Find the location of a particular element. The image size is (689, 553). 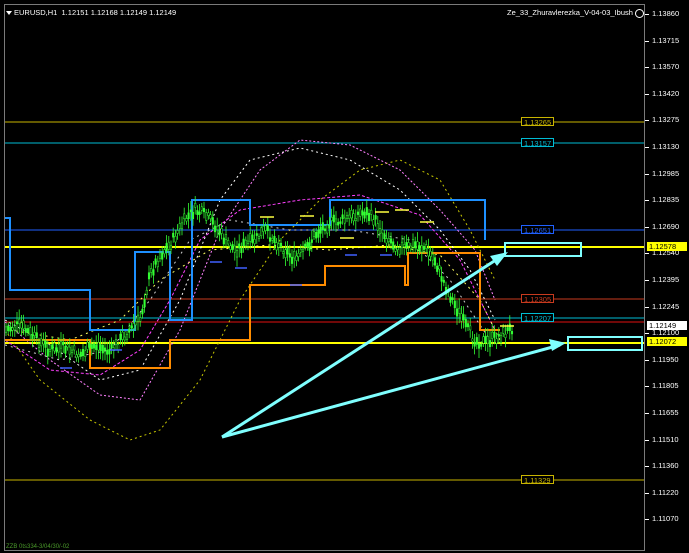

price-tick-label: 1.13570 is located at coordinates (666, 67).